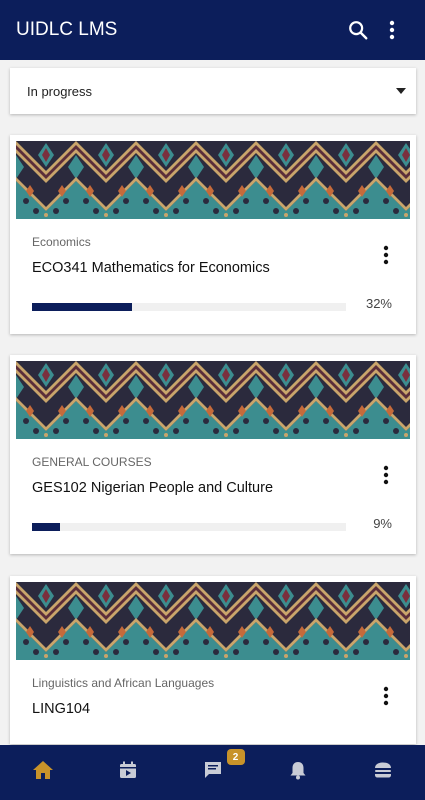 This screenshot has width=425, height=800. What do you see at coordinates (401, 91) in the screenshot?
I see `dropdown-caret-icon` at bounding box center [401, 91].